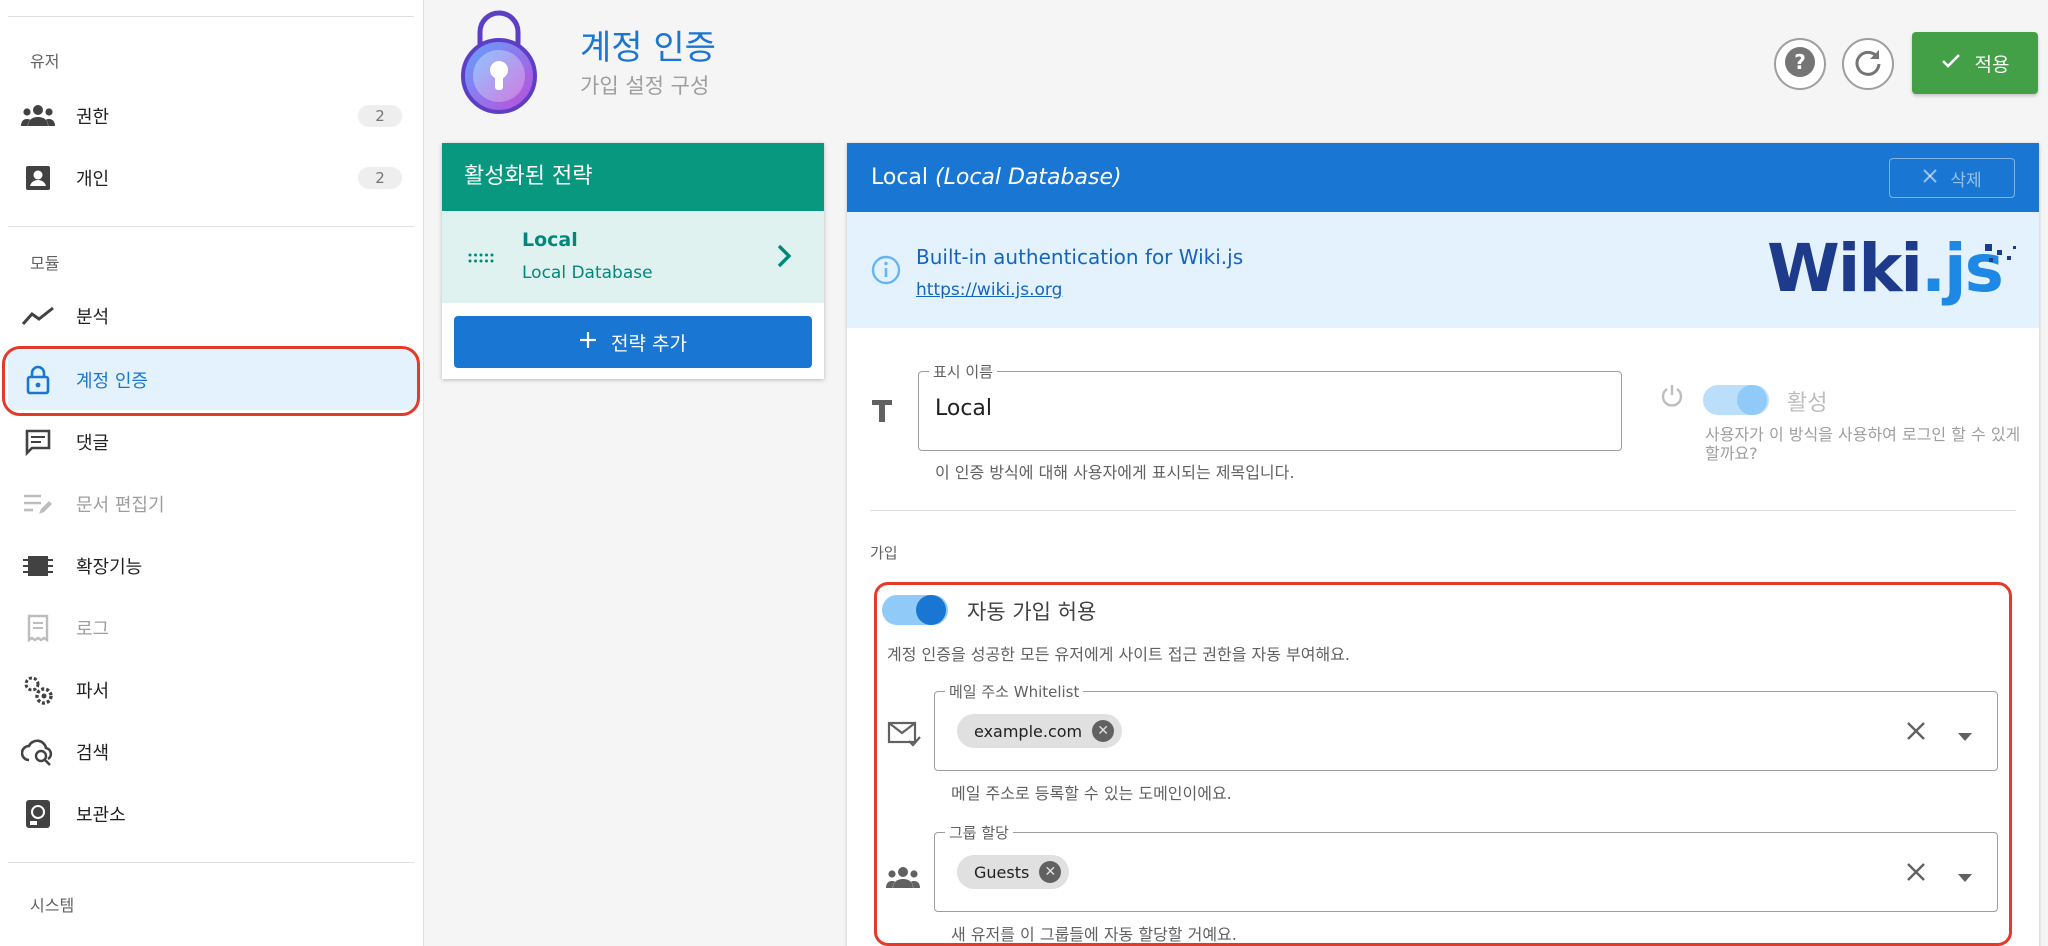 The width and height of the screenshot is (2048, 946). What do you see at coordinates (633, 257) in the screenshot?
I see `strategy-item-local: Local Local Database` at bounding box center [633, 257].